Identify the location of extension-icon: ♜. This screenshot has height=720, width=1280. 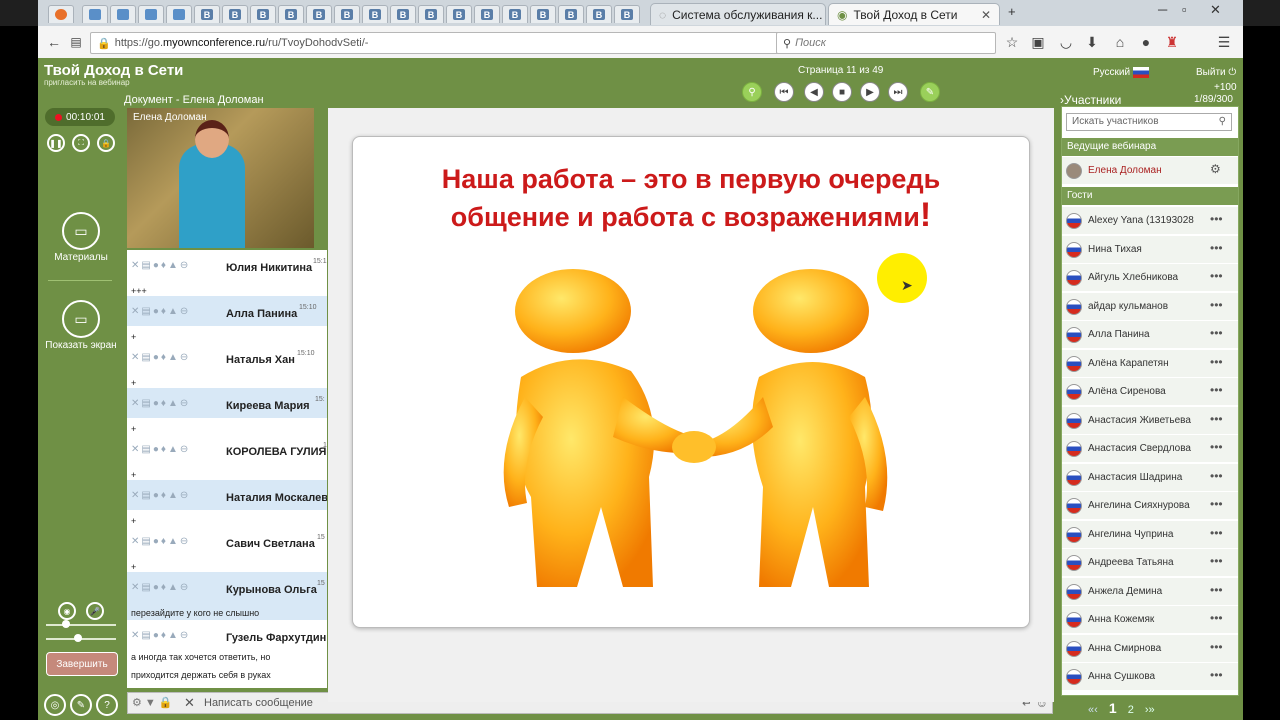
(1172, 42).